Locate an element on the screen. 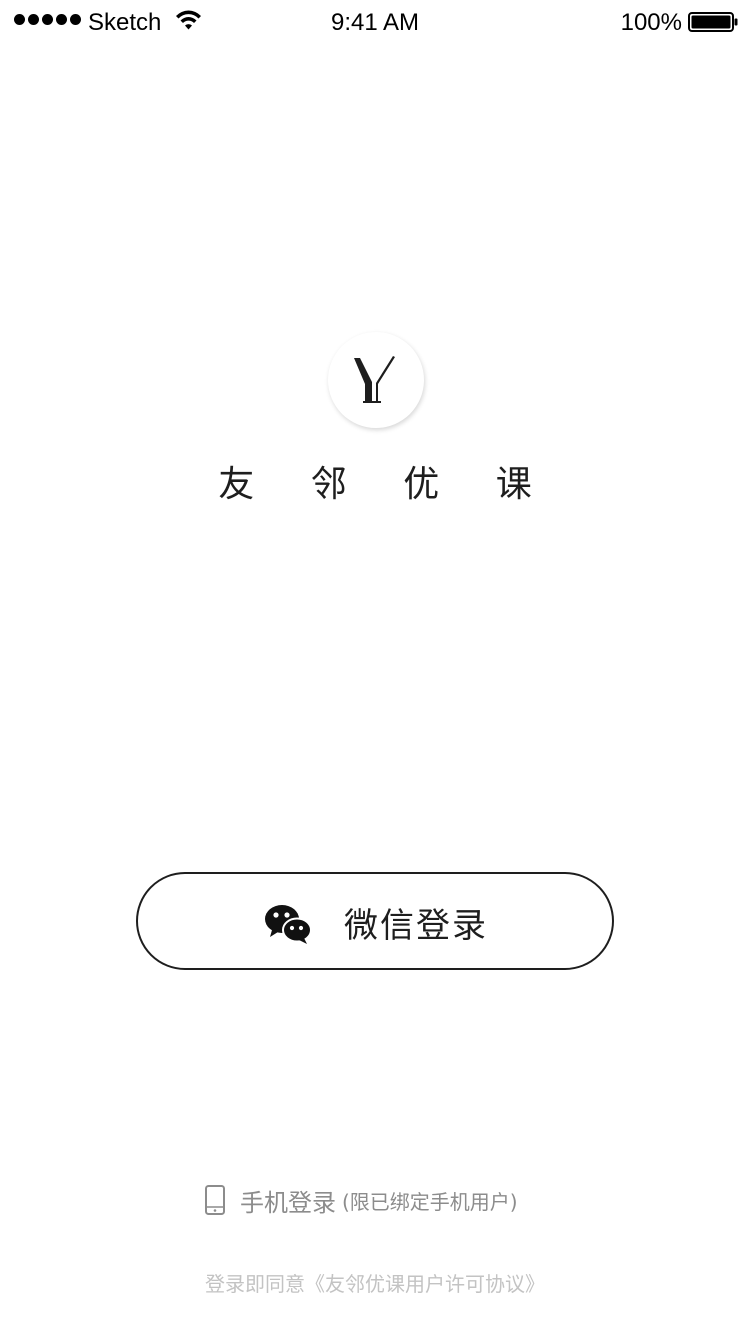 This screenshot has width=750, height=1334. app-name-char: 友 is located at coordinates (236, 484).